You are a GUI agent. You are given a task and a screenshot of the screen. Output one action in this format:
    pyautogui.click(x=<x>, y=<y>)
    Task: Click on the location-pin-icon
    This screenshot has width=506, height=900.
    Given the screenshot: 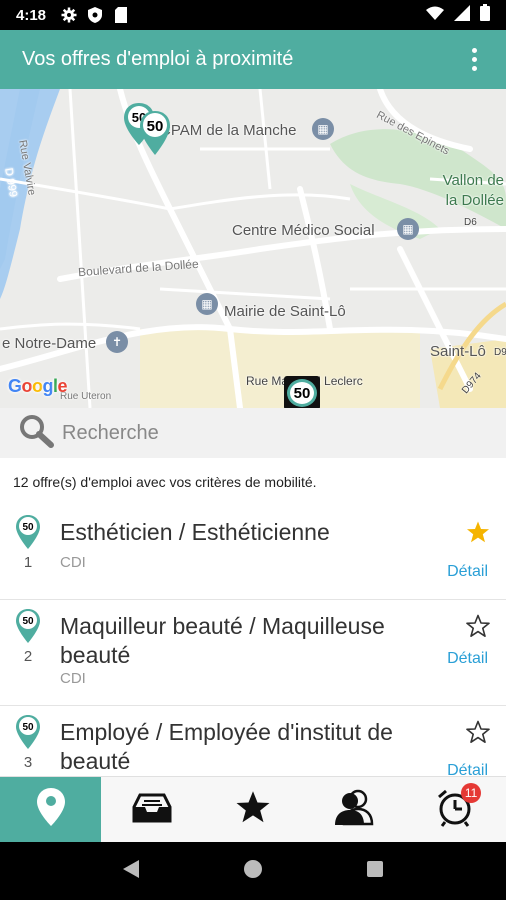 What is the action you would take?
    pyautogui.click(x=51, y=809)
    